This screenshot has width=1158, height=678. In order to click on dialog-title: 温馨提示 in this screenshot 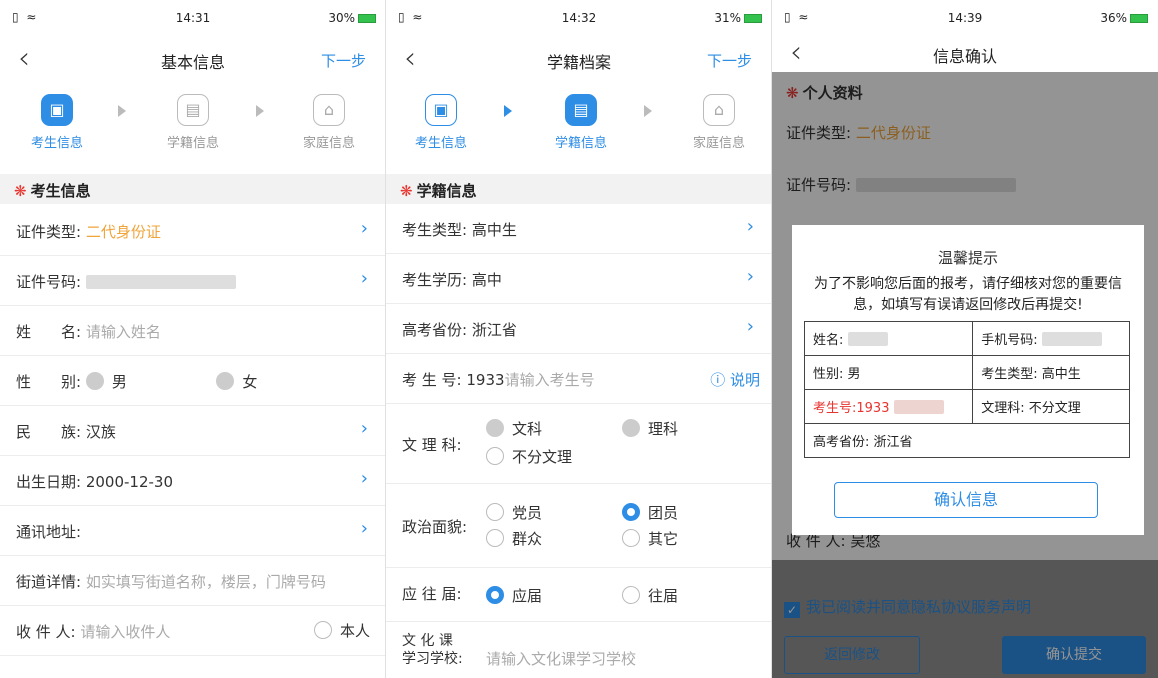, I will do `click(967, 258)`.